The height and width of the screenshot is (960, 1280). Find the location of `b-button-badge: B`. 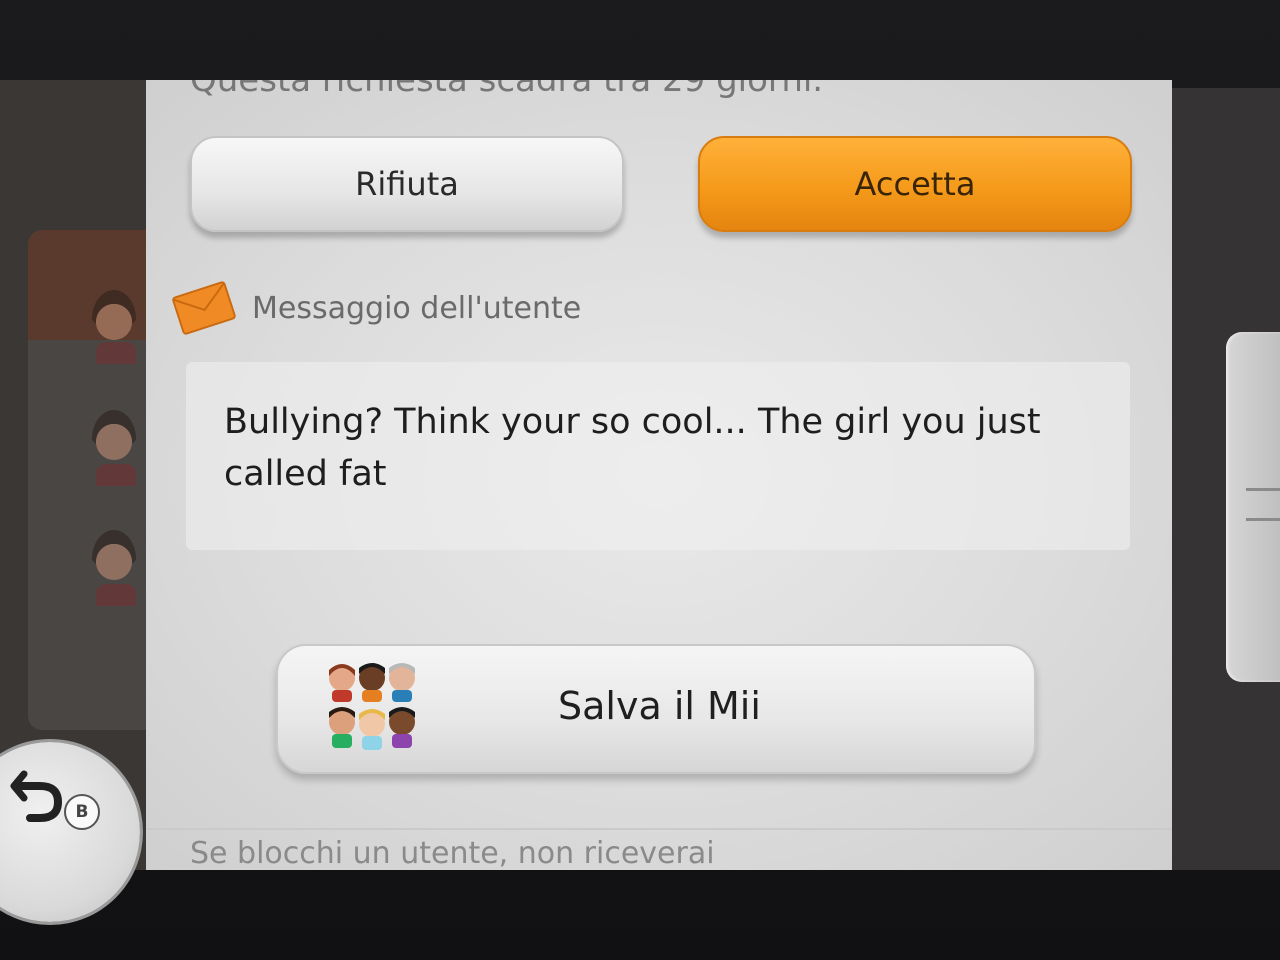

b-button-badge: B is located at coordinates (82, 812).